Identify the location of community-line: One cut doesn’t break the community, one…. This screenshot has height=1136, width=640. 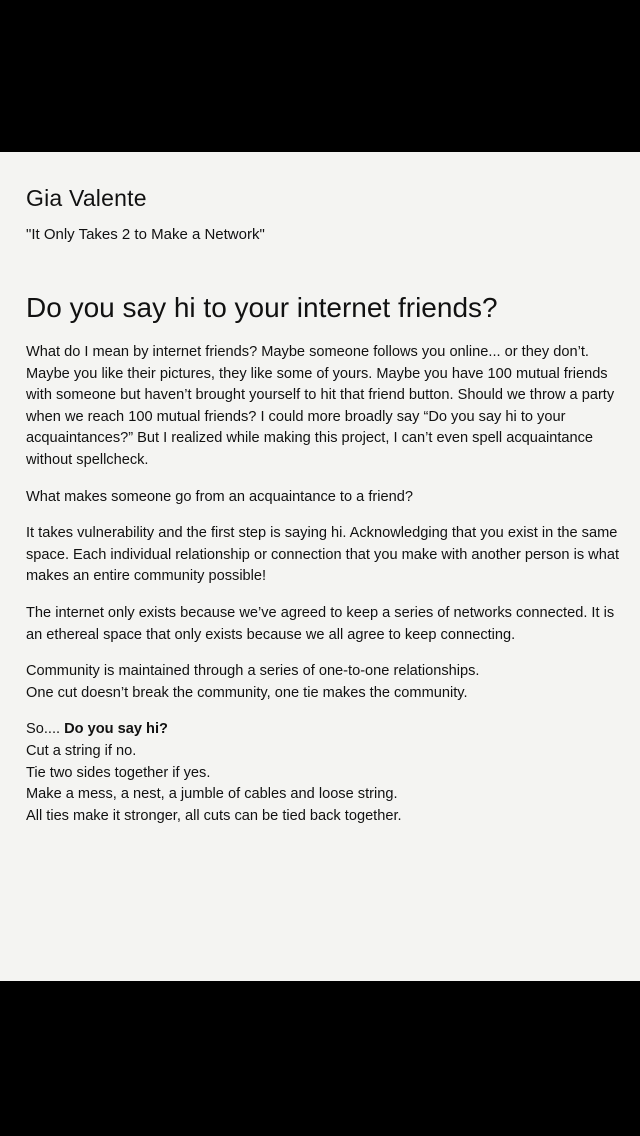
(247, 692).